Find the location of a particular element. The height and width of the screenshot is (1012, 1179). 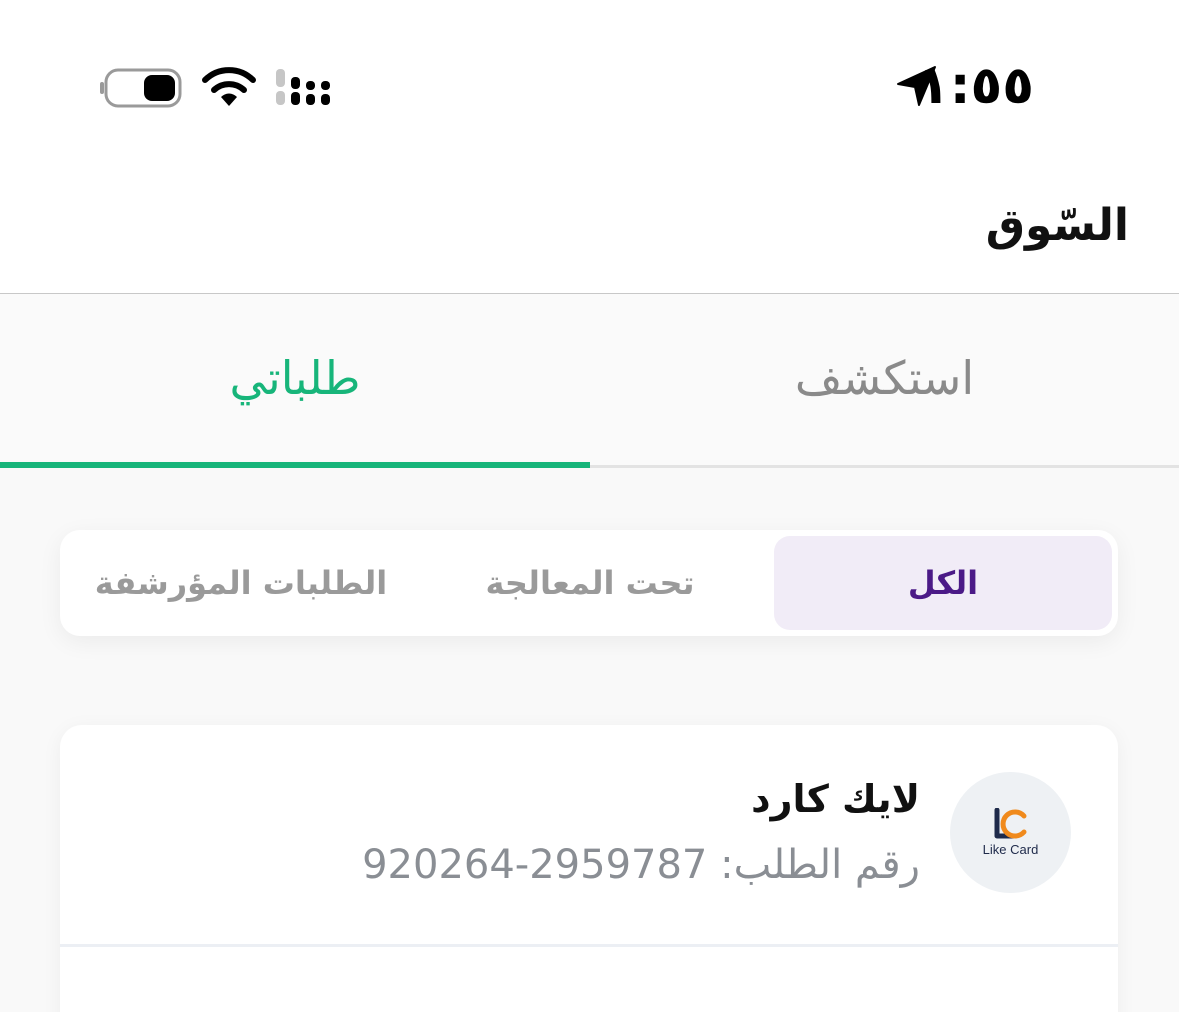

merchant-name: لايك كارد is located at coordinates (835, 799).